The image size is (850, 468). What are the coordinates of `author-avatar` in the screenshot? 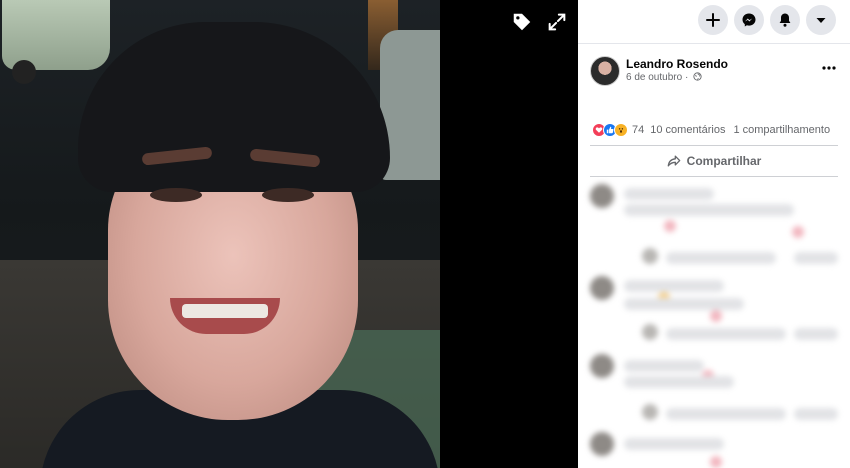 It's located at (605, 71).